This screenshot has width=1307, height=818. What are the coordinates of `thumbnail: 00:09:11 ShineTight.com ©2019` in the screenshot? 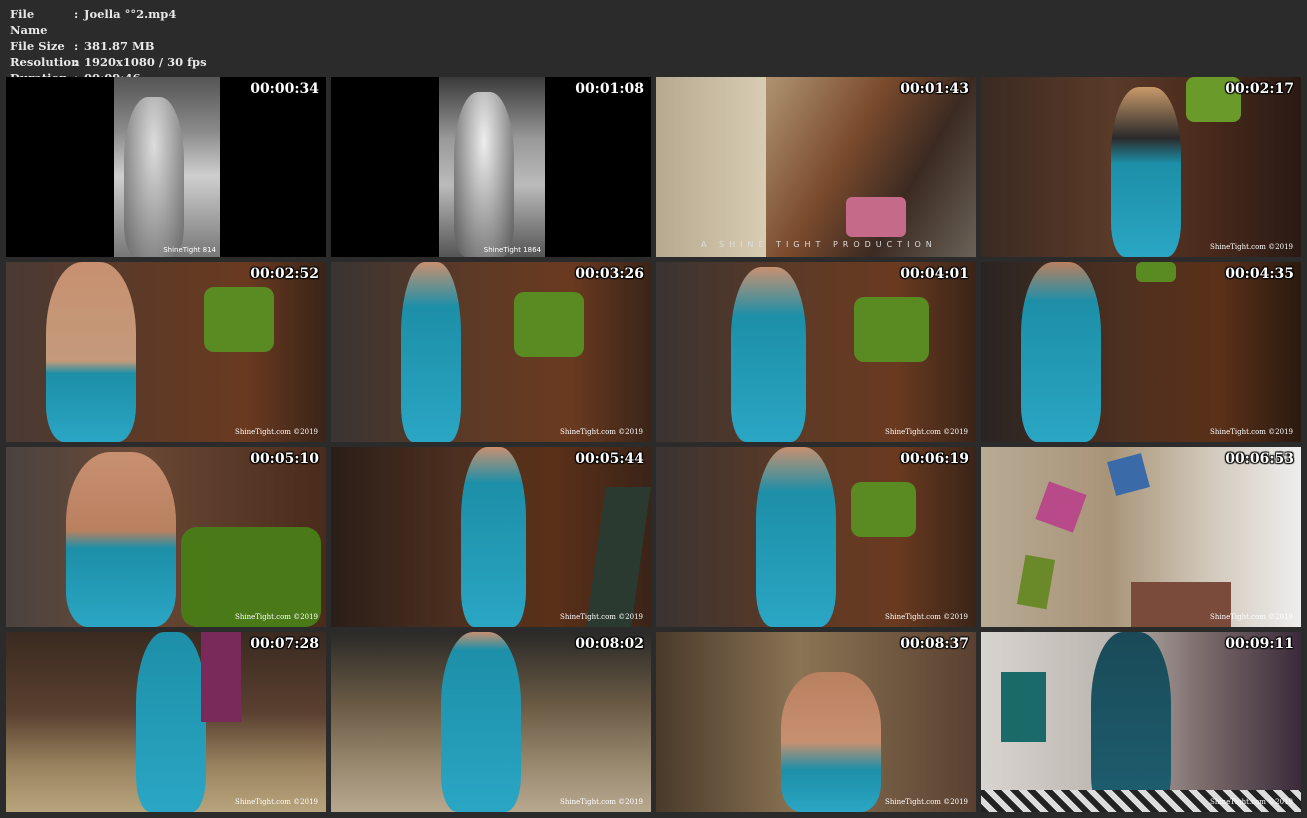 It's located at (1141, 722).